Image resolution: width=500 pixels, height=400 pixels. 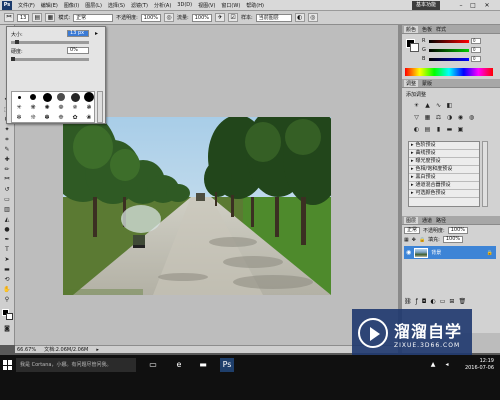 I want to click on brush-tip: ✳, so click(x=19, y=107).